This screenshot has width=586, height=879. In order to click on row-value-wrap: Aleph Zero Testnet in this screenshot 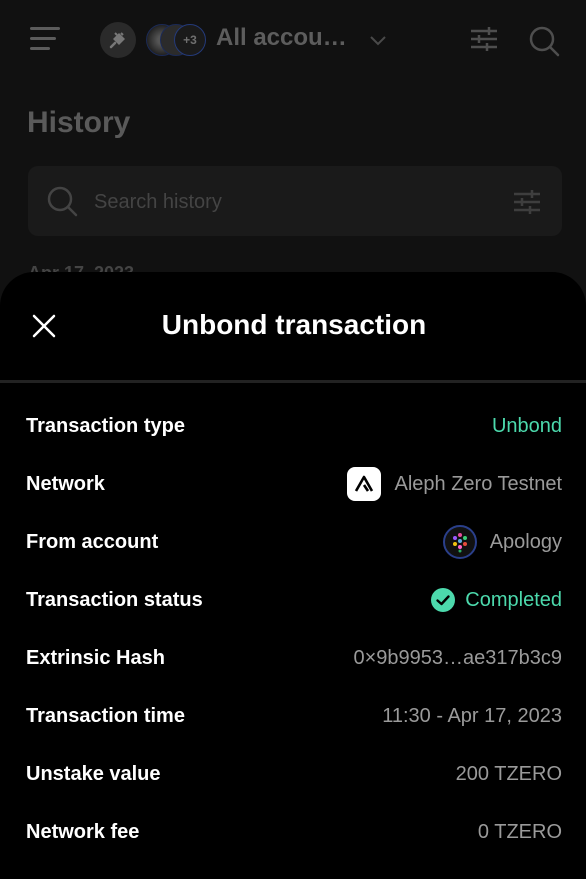, I will do `click(454, 484)`.